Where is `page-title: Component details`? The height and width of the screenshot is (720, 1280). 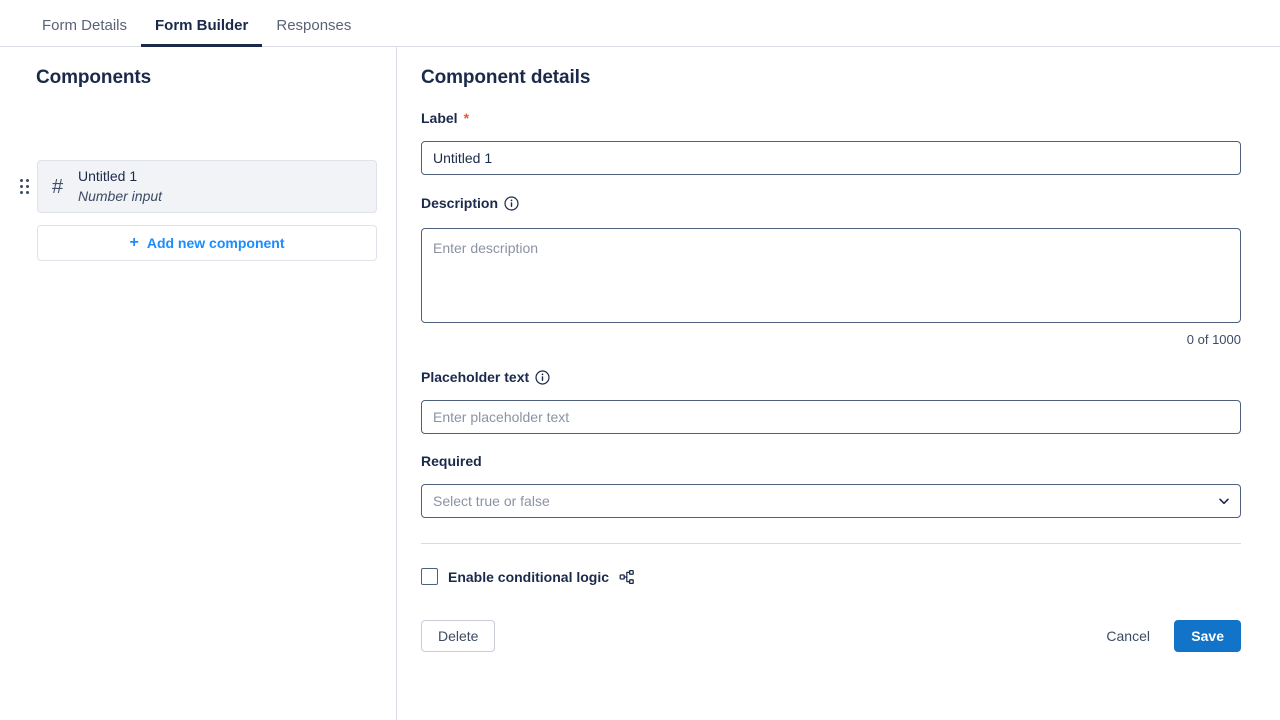
page-title: Component details is located at coordinates (506, 77).